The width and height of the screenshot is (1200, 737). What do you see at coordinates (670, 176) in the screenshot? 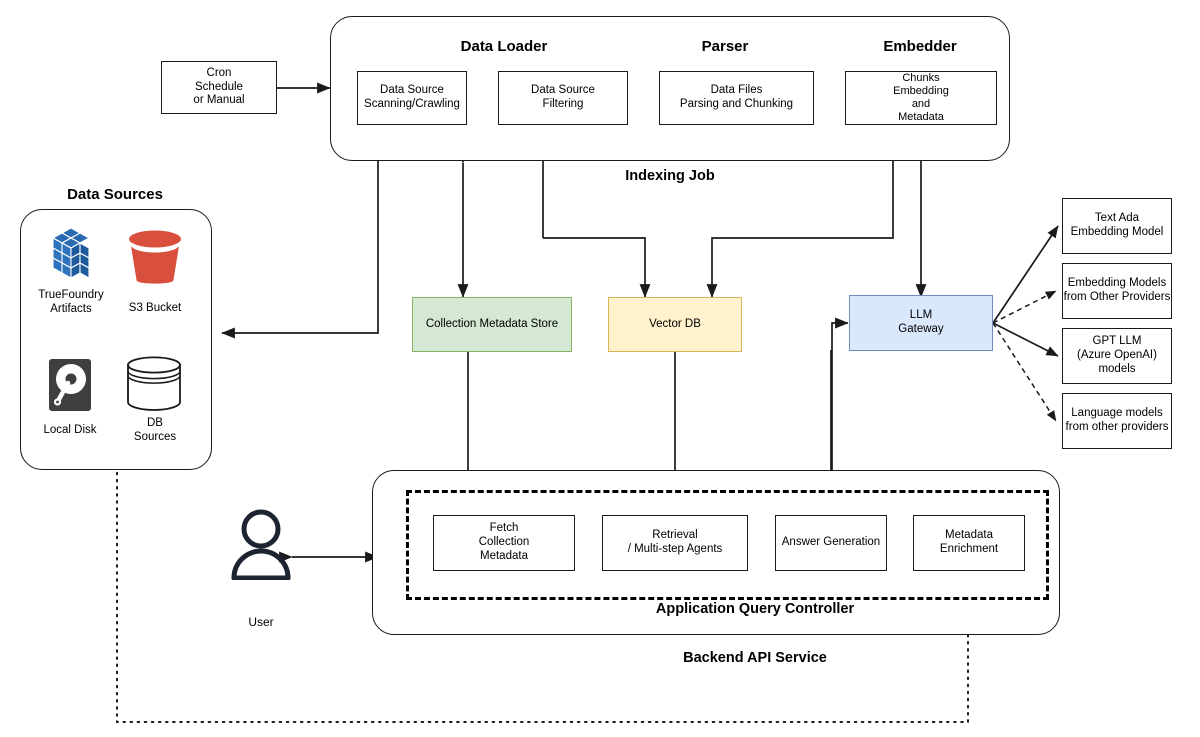
I see `indexing-job-title: Indexing Job` at bounding box center [670, 176].